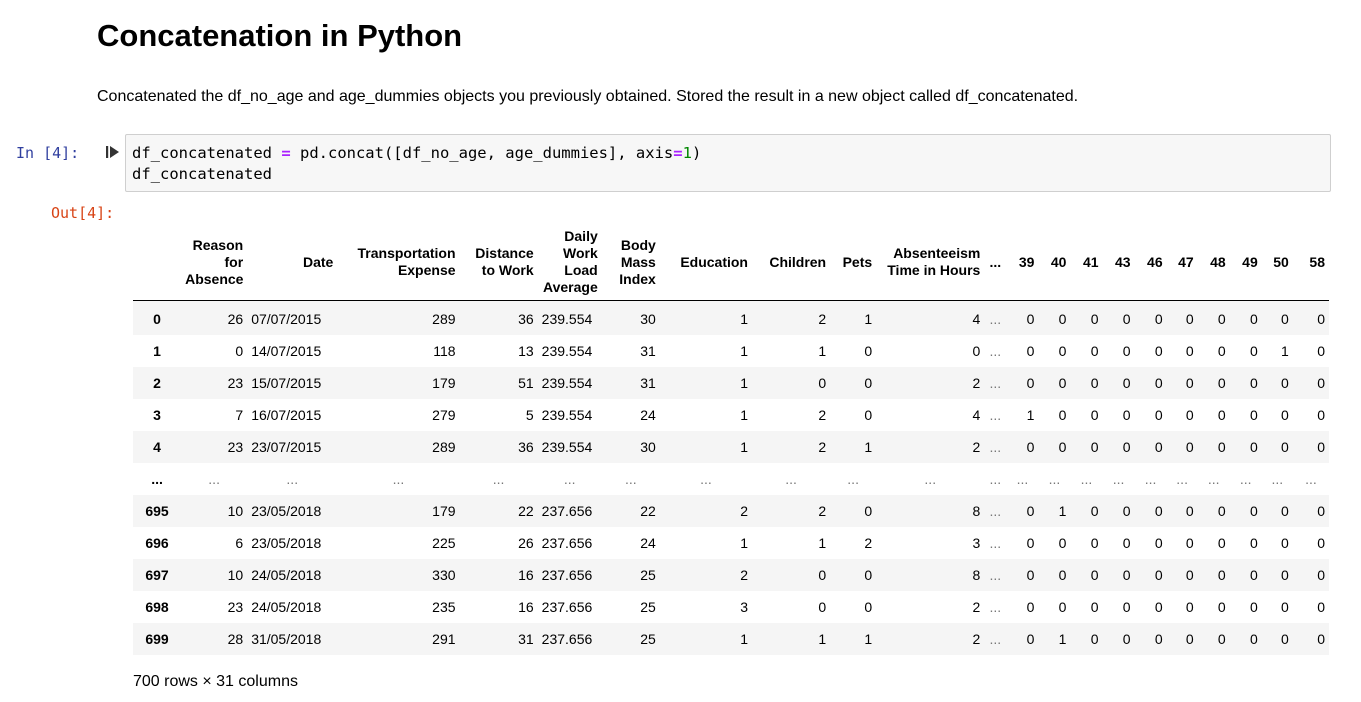 The width and height of the screenshot is (1361, 702). Describe the element at coordinates (48, 153) in the screenshot. I see `input-prompt: In [4]:` at that location.